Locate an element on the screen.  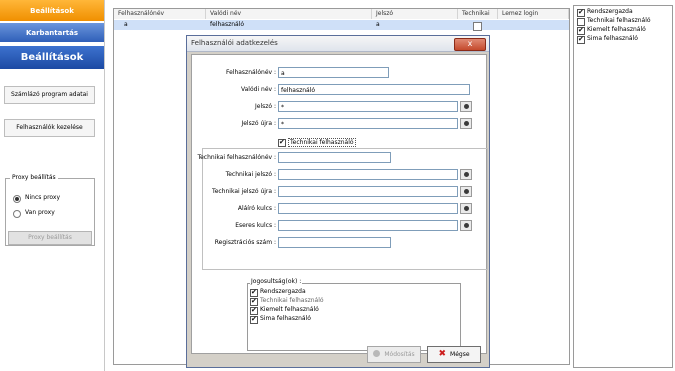
reg-number-field is located at coordinates (334, 242).